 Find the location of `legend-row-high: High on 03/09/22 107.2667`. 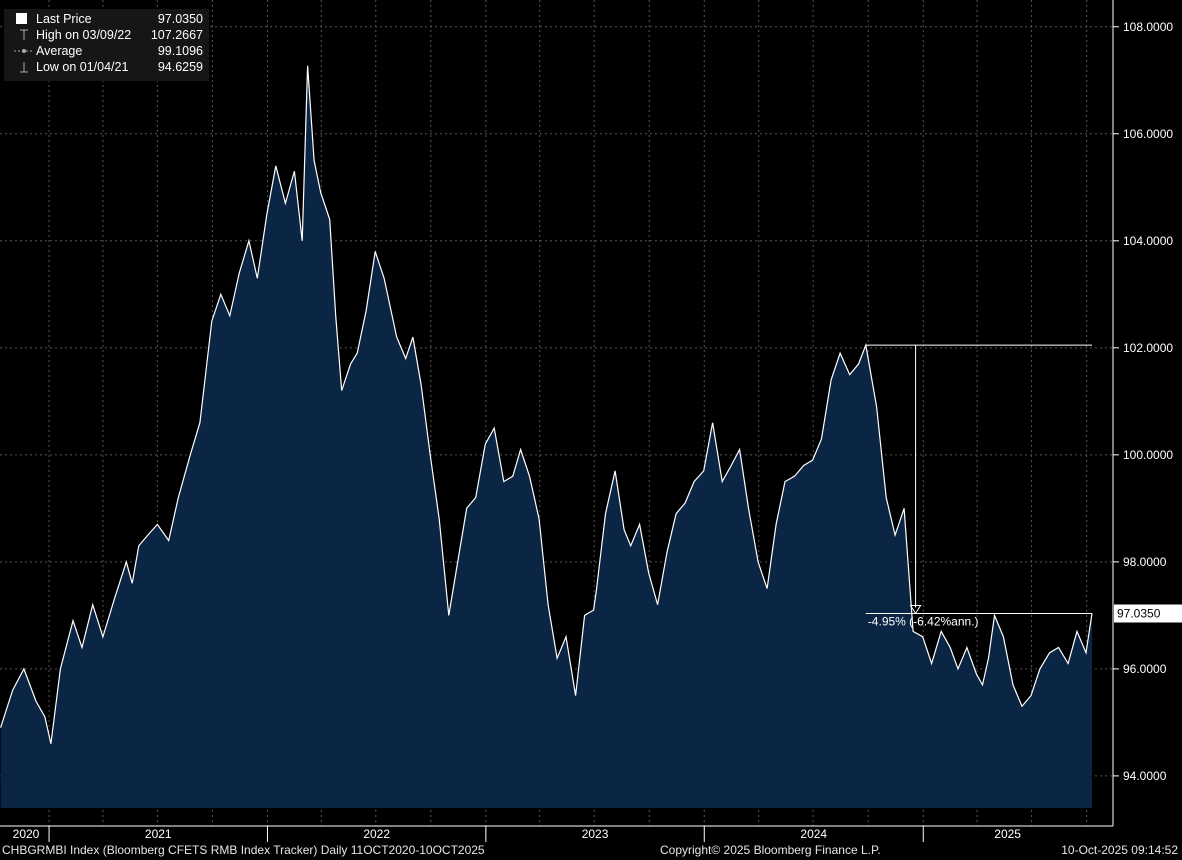

legend-row-high: High on 03/09/22 107.2667 is located at coordinates (106, 35).